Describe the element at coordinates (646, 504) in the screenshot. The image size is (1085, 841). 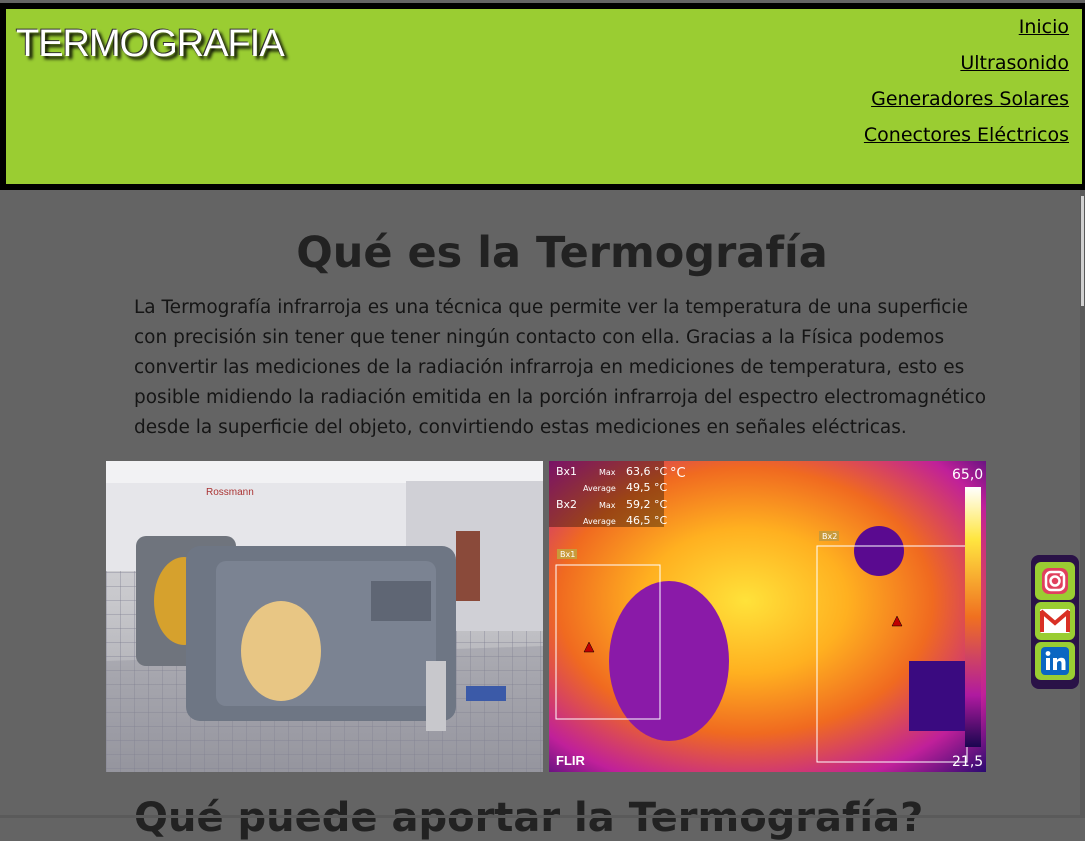
I see `bx2-max-value: 59,2 °C` at that location.